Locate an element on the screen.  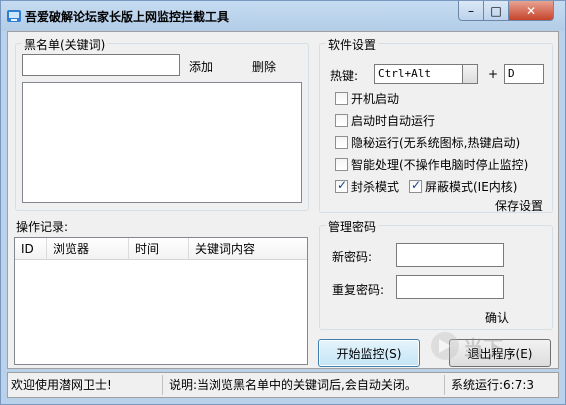
option-auto-run: 启动时自动运行 is located at coordinates (385, 120).